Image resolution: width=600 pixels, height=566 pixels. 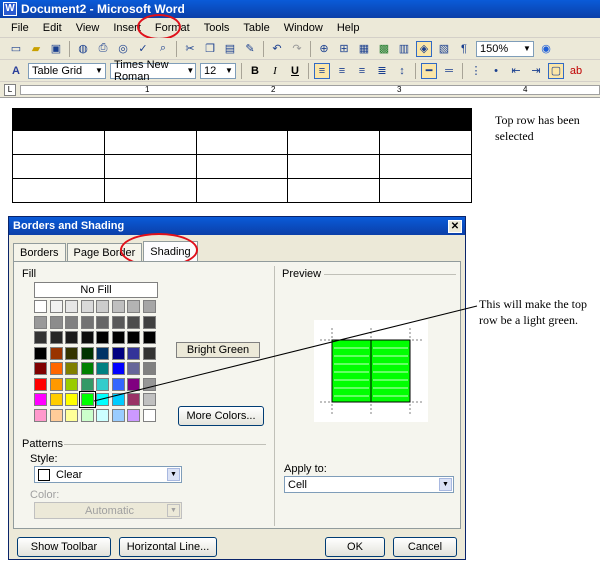 I want to click on menu-table: Table, so click(x=256, y=28).